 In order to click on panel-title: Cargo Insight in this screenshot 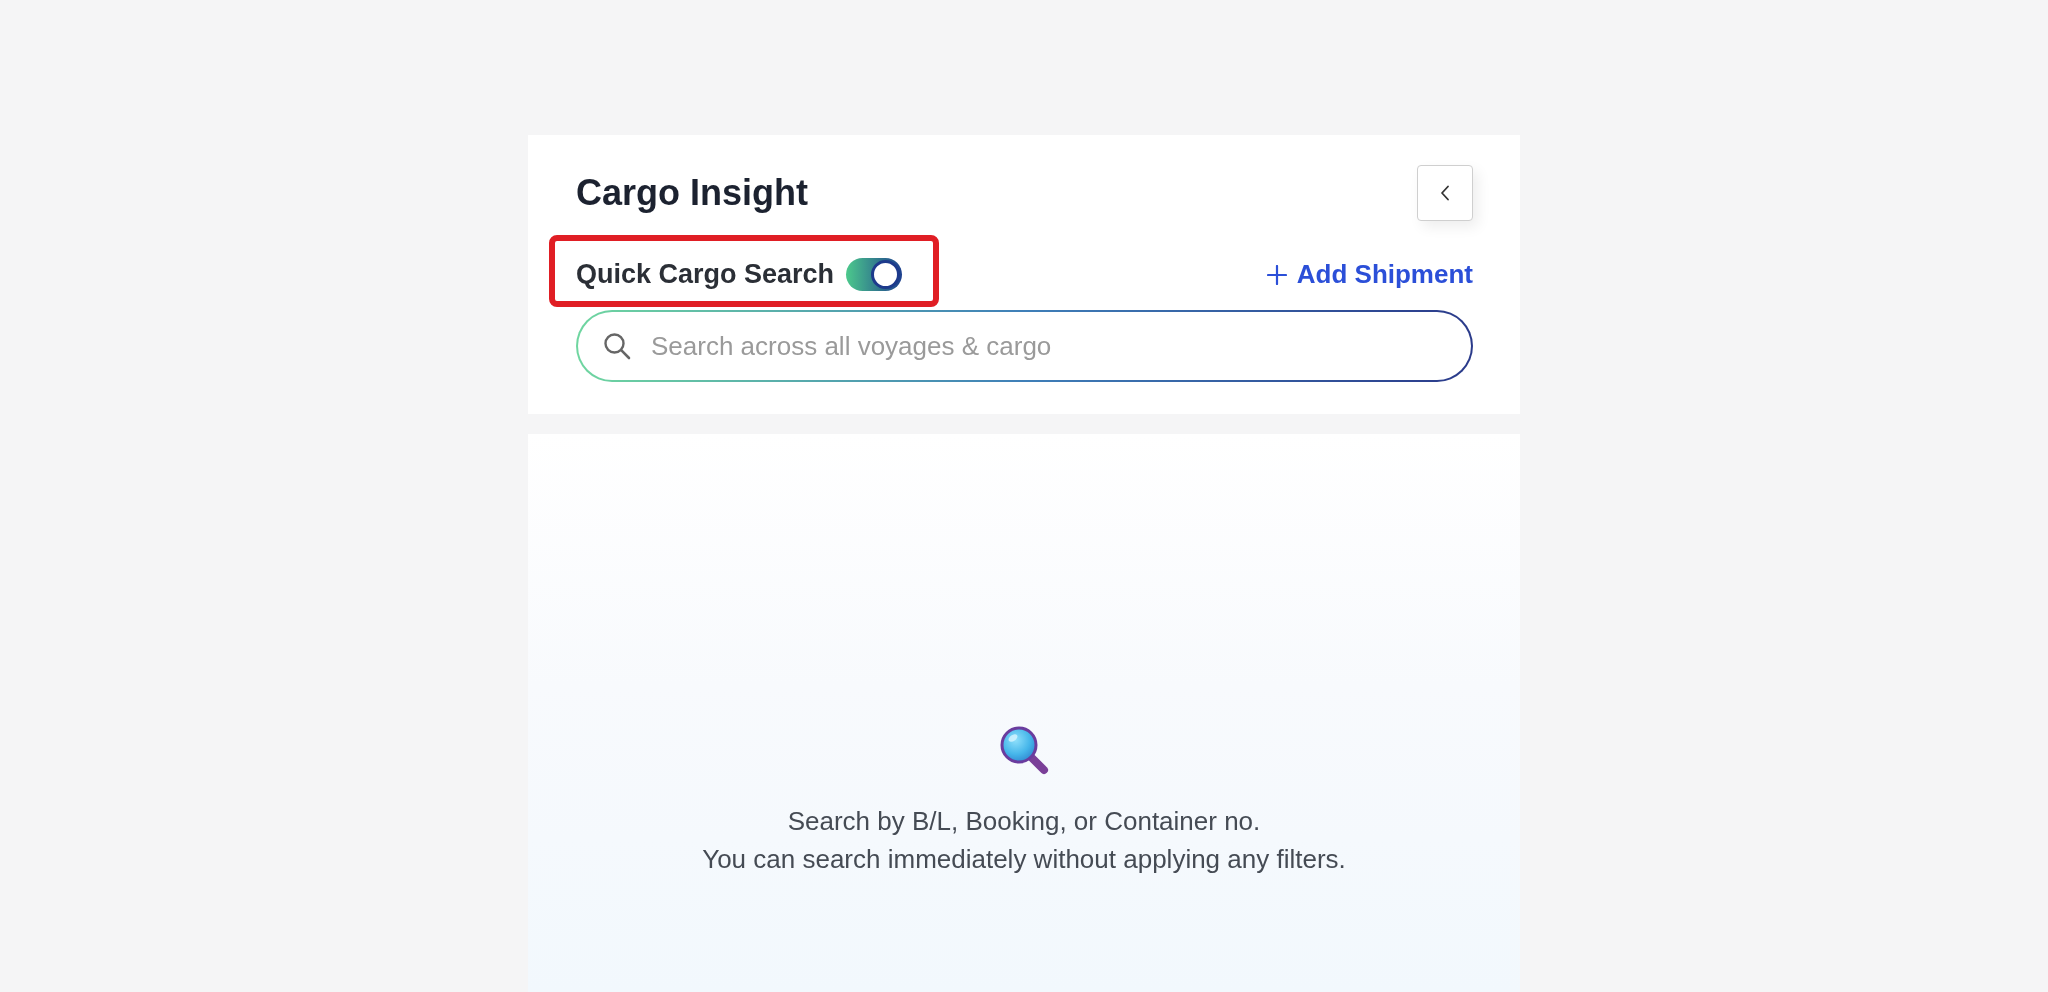, I will do `click(692, 193)`.